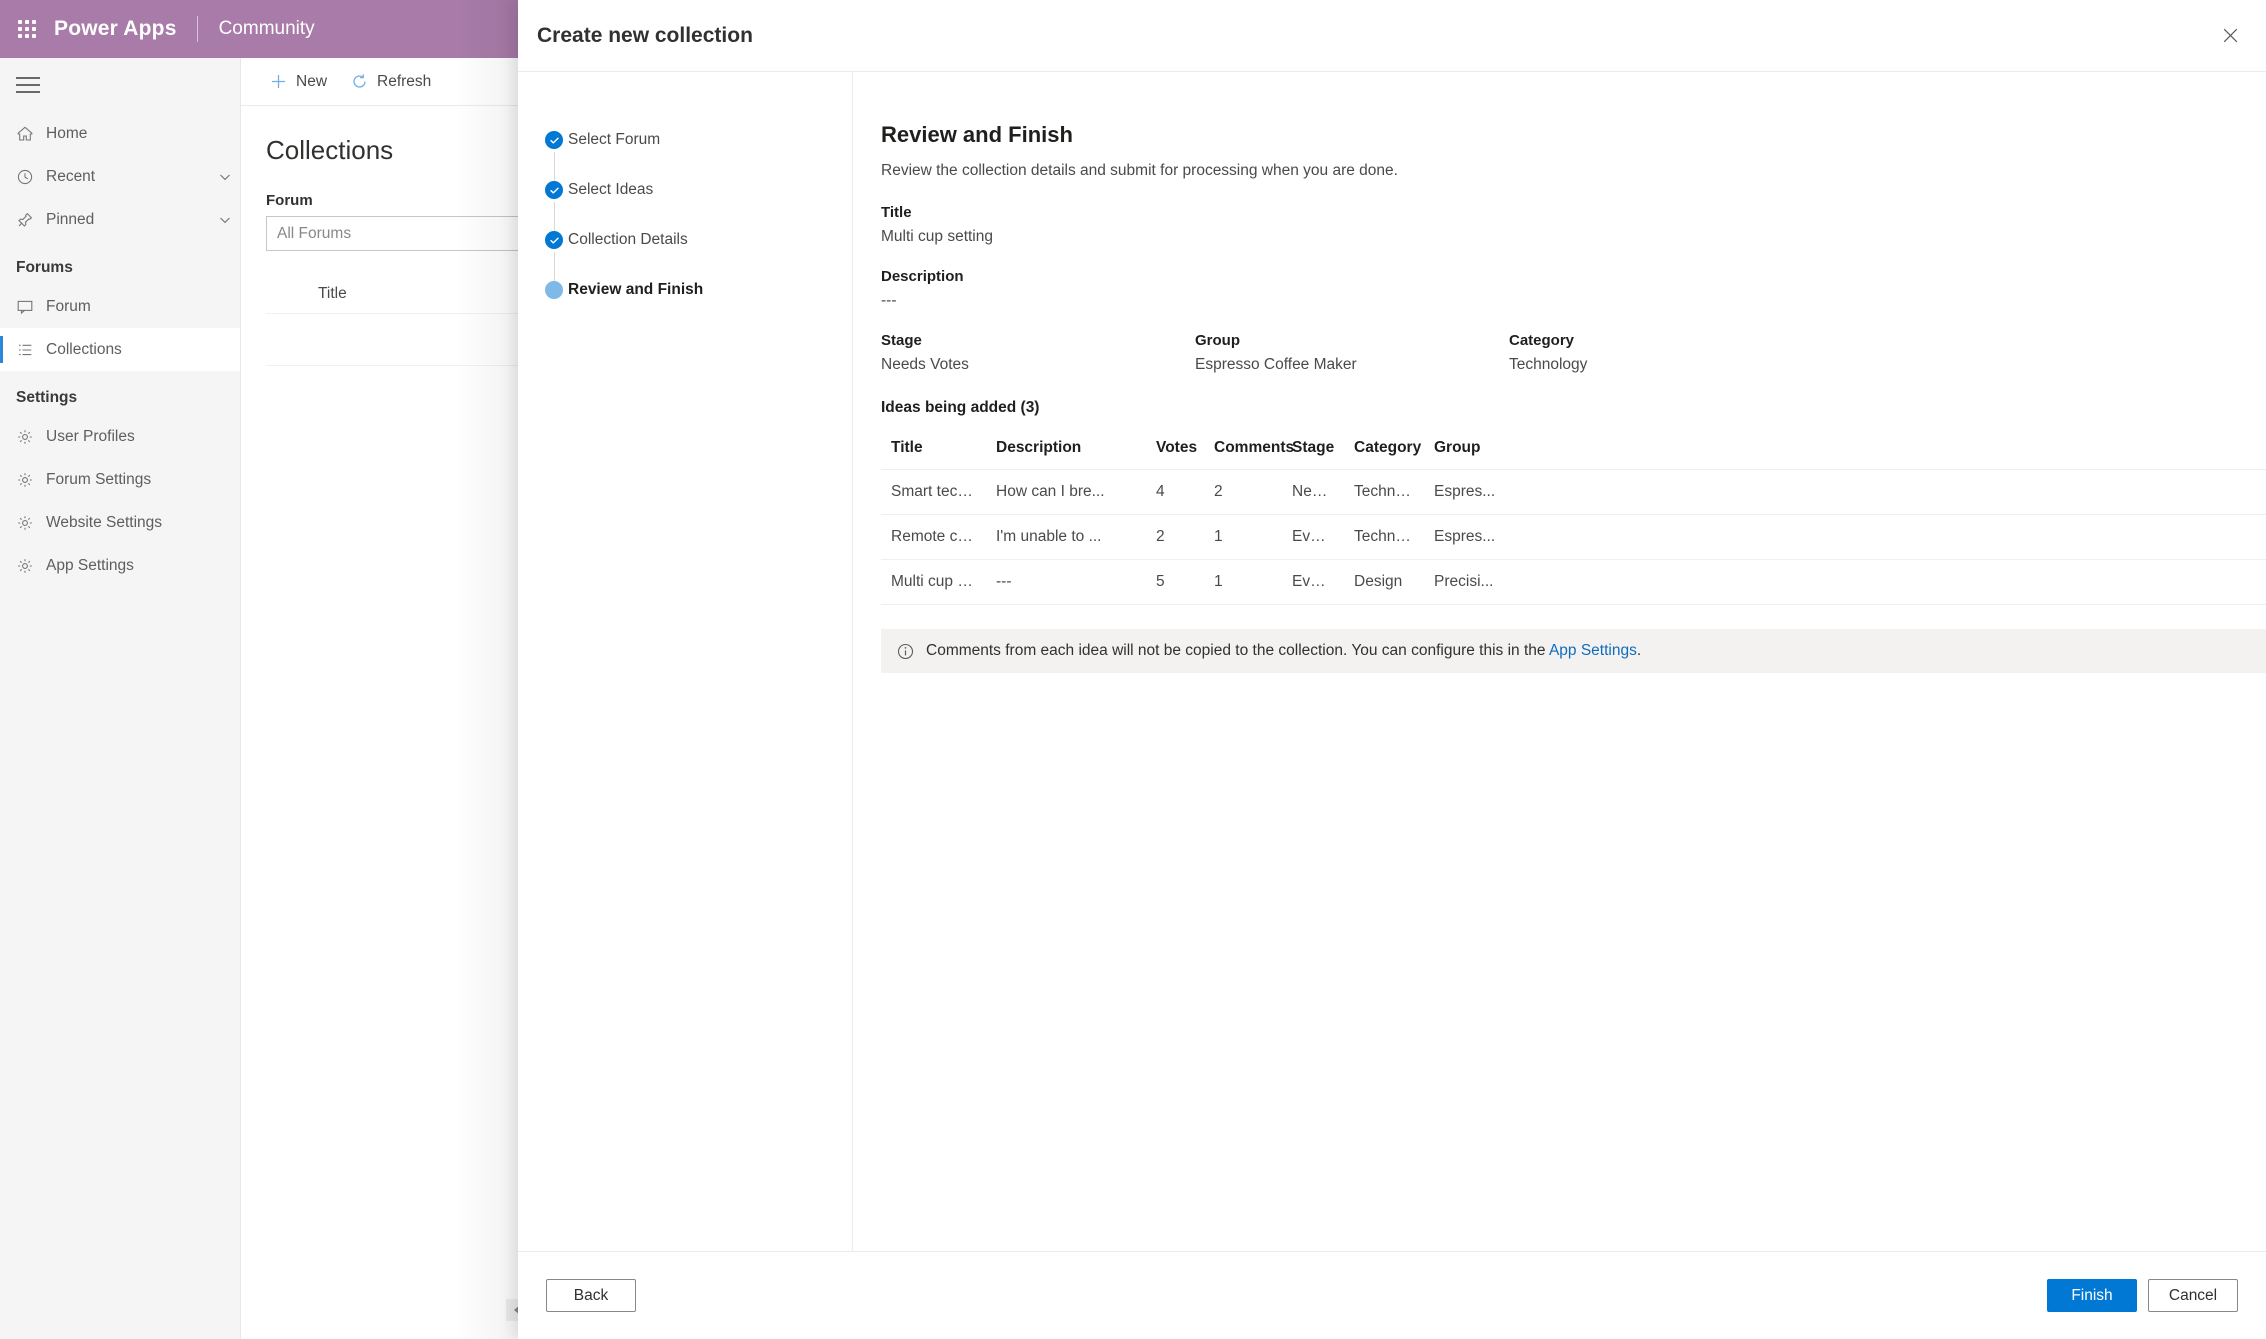 This screenshot has width=2266, height=1339. What do you see at coordinates (120, 176) in the screenshot?
I see `sidebar-item-recent: Recent` at bounding box center [120, 176].